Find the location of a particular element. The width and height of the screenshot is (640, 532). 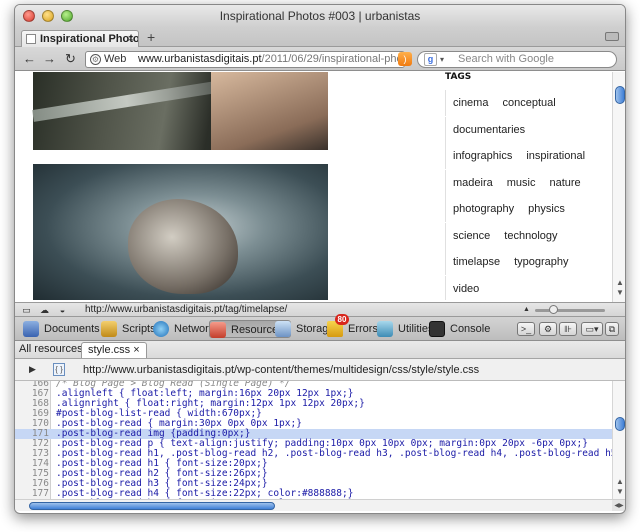

tag-row: photography physics is located at coordinates (508, 209).